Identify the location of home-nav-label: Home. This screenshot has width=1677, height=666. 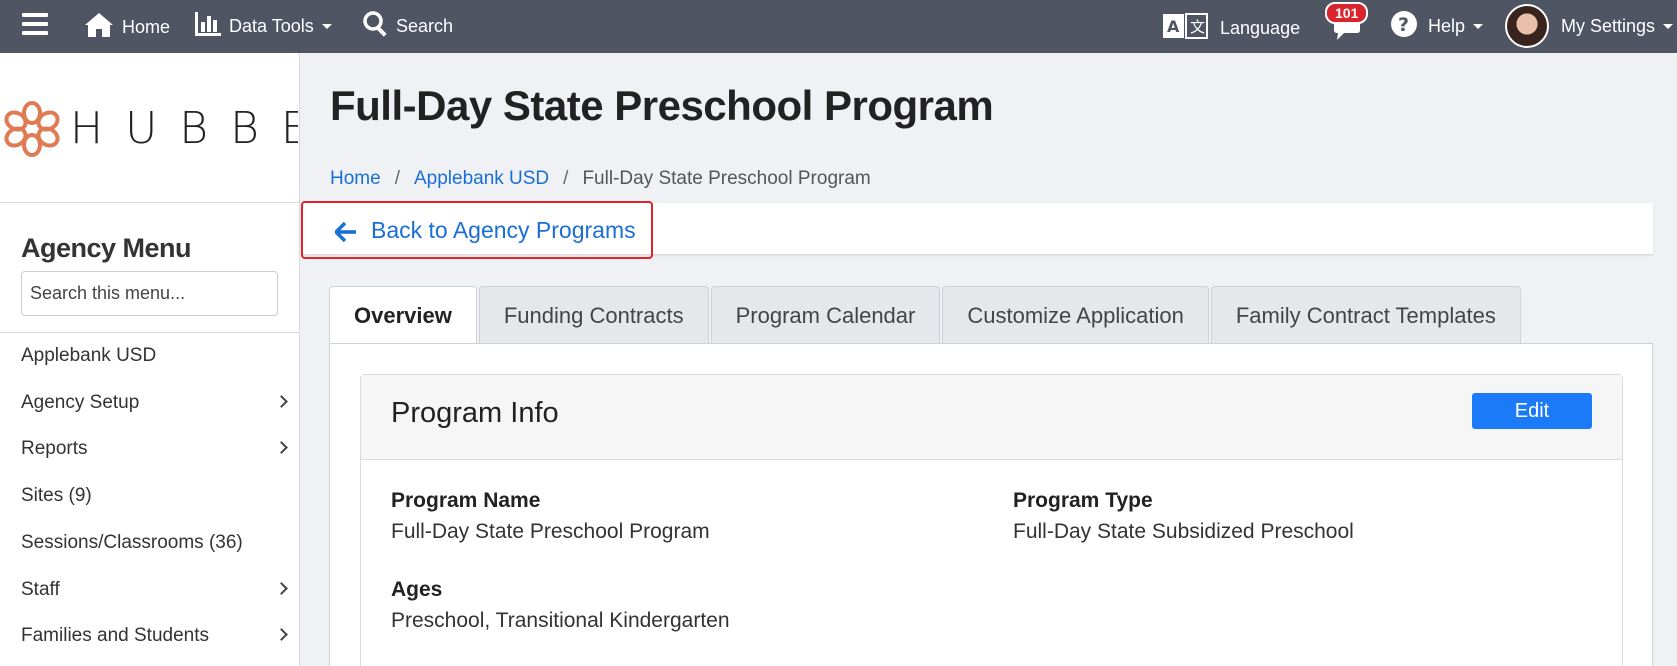
(146, 27).